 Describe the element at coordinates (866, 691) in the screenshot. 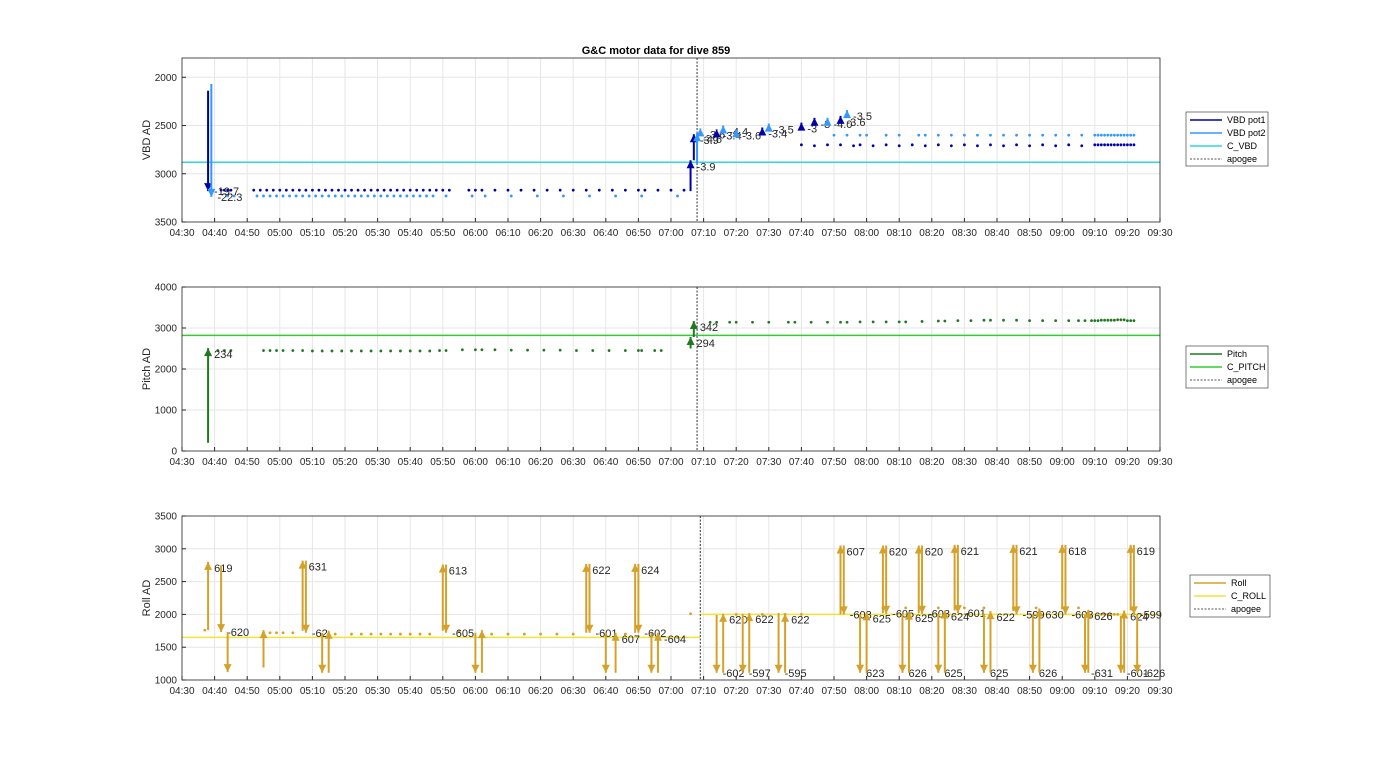

I see `x-tick-label: 08:00` at that location.